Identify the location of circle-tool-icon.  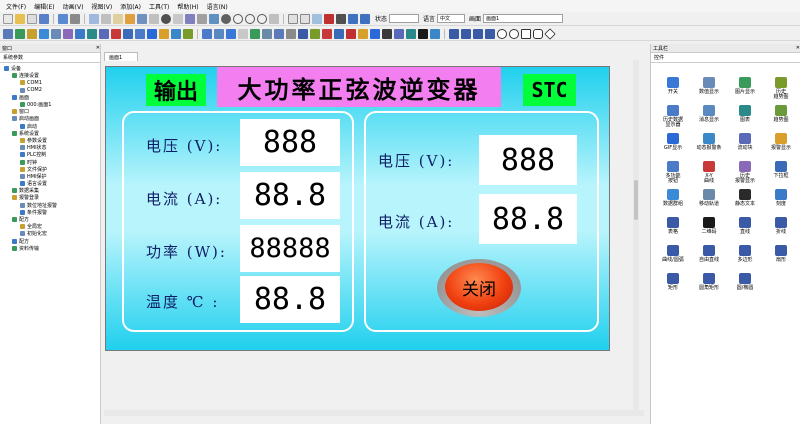
(226, 18).